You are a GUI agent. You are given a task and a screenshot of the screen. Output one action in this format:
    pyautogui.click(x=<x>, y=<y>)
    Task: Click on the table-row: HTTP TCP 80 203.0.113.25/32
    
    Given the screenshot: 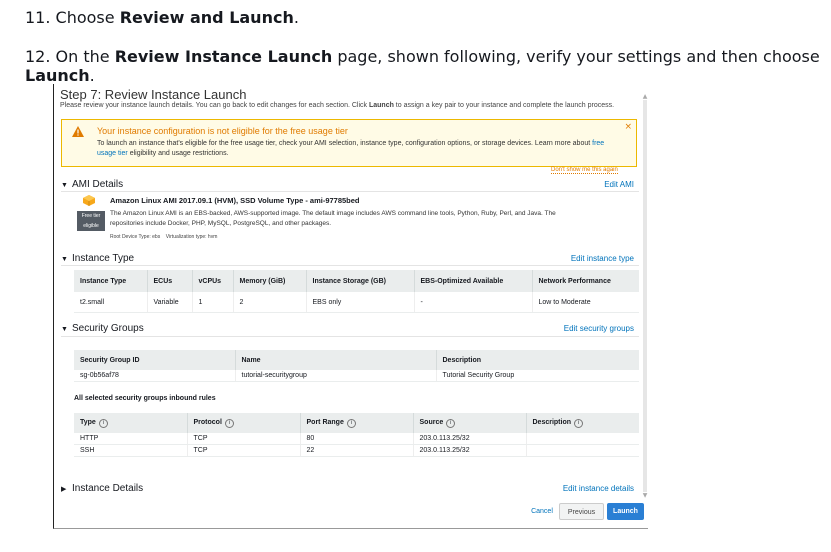 What is the action you would take?
    pyautogui.click(x=356, y=439)
    